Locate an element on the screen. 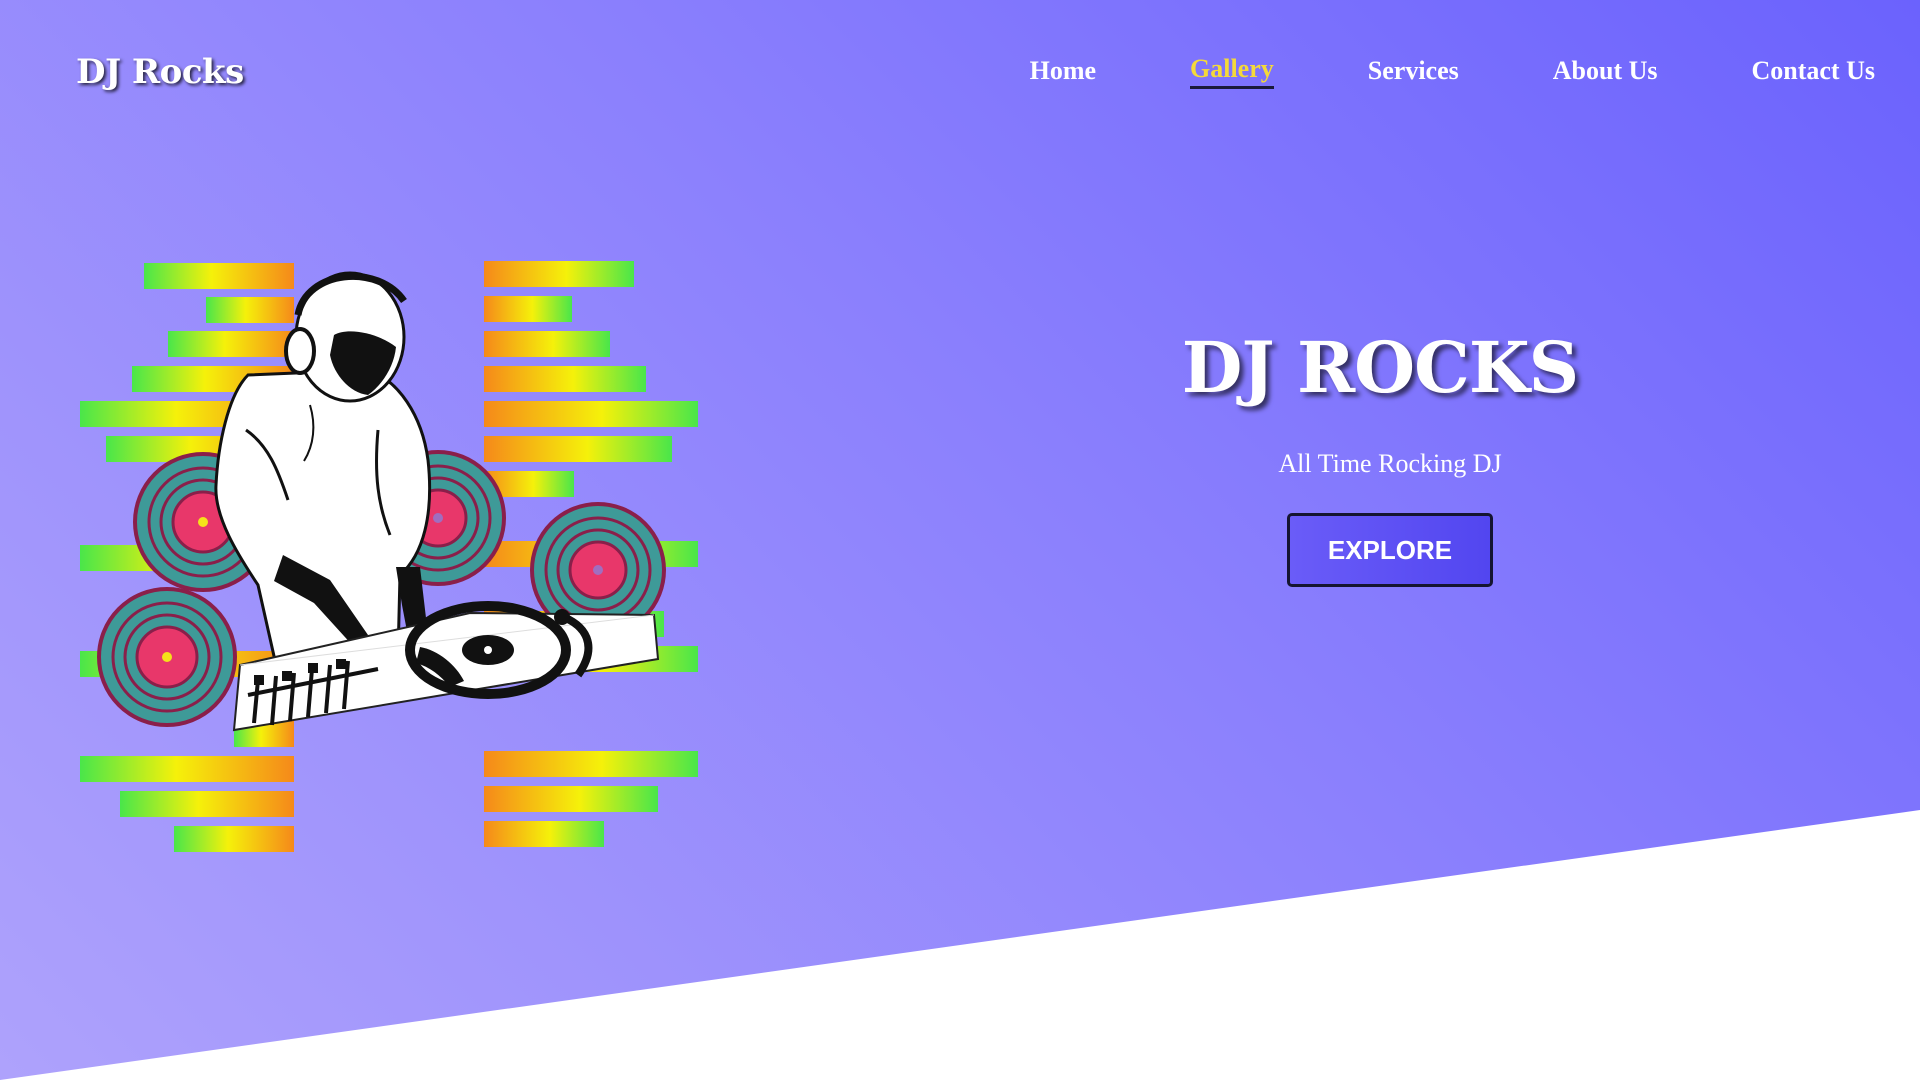  explore-button: EXPLORE is located at coordinates (1390, 550).